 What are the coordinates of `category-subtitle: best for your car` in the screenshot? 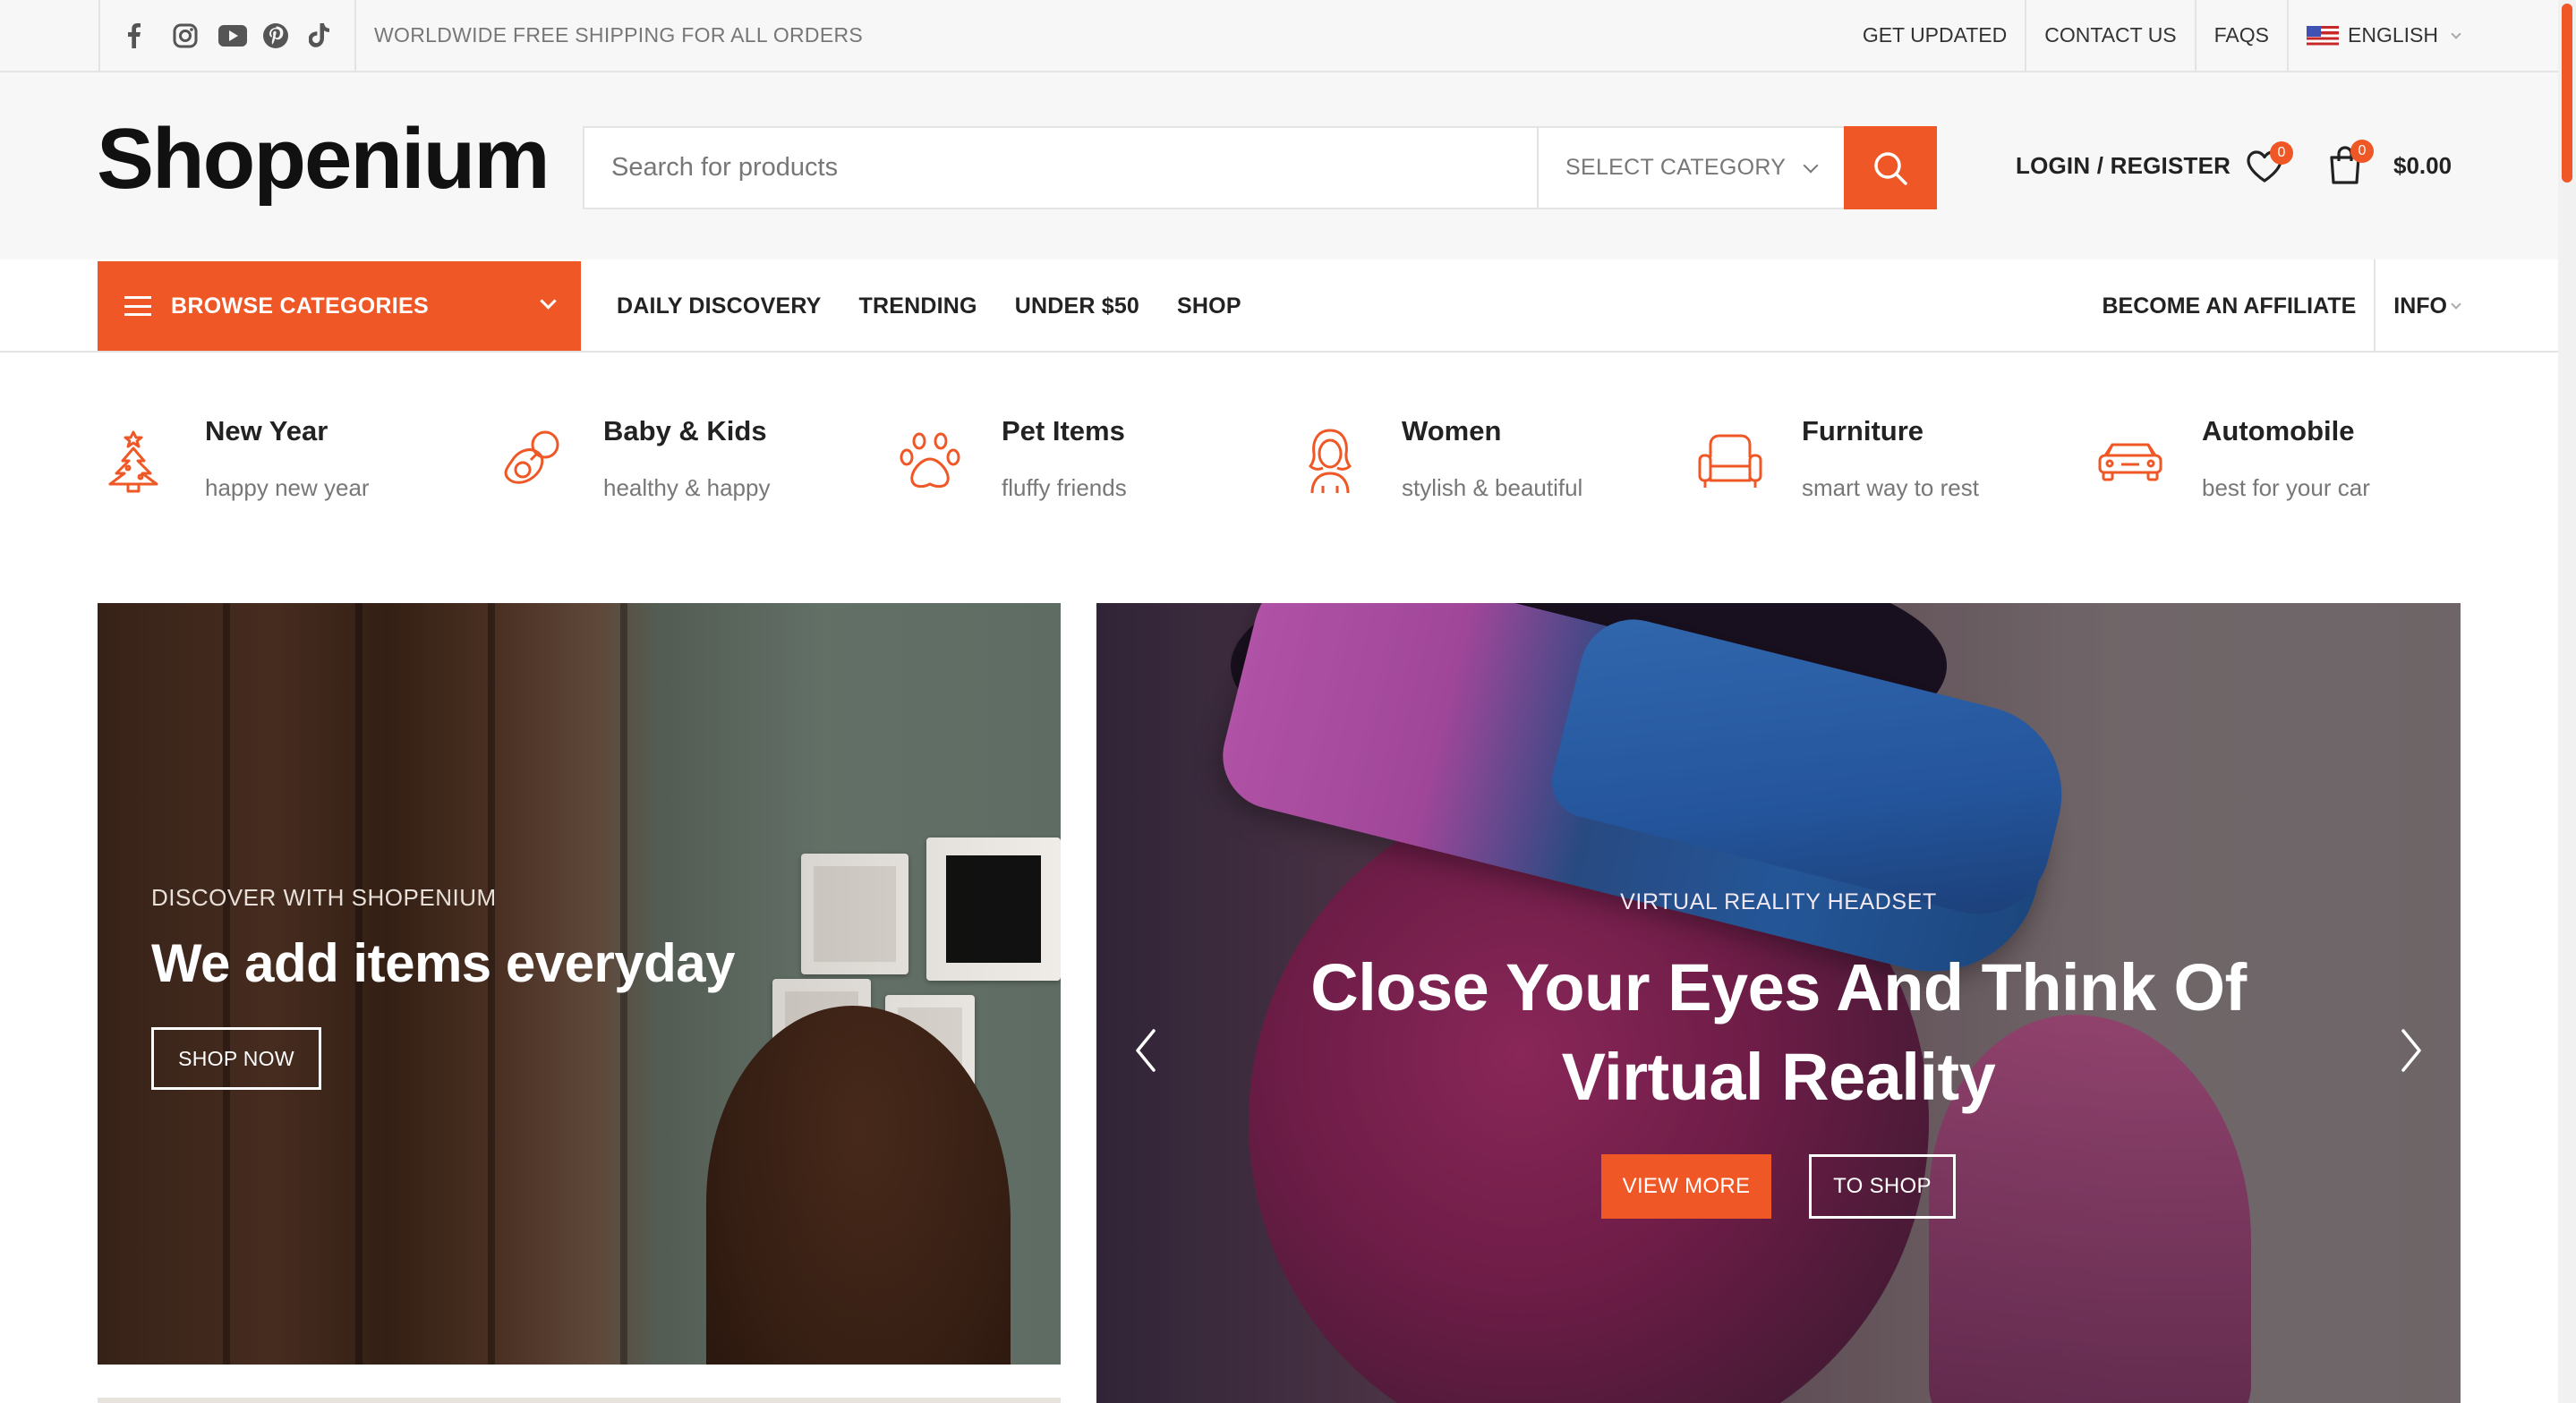 It's located at (2286, 487).